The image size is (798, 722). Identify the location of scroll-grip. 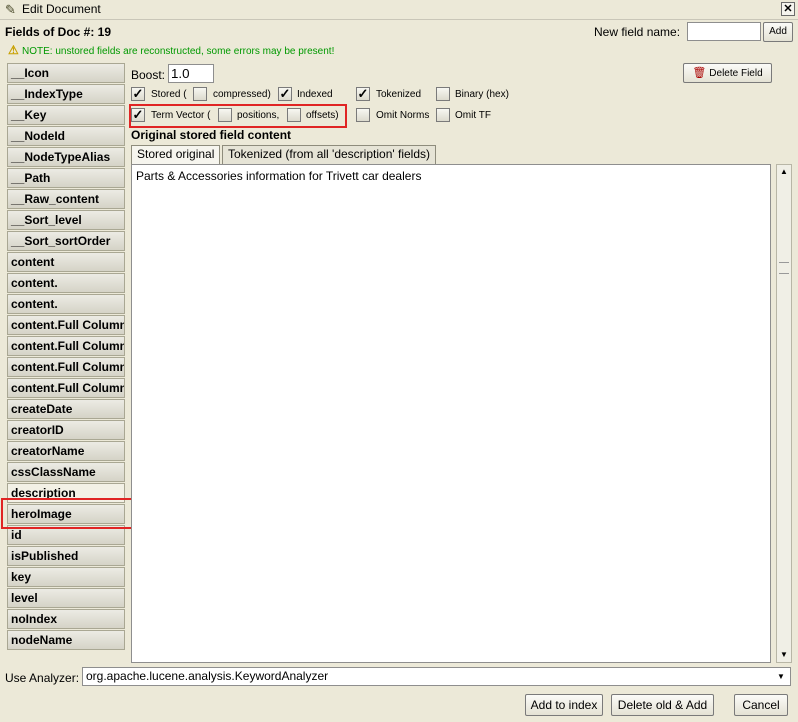
(784, 268).